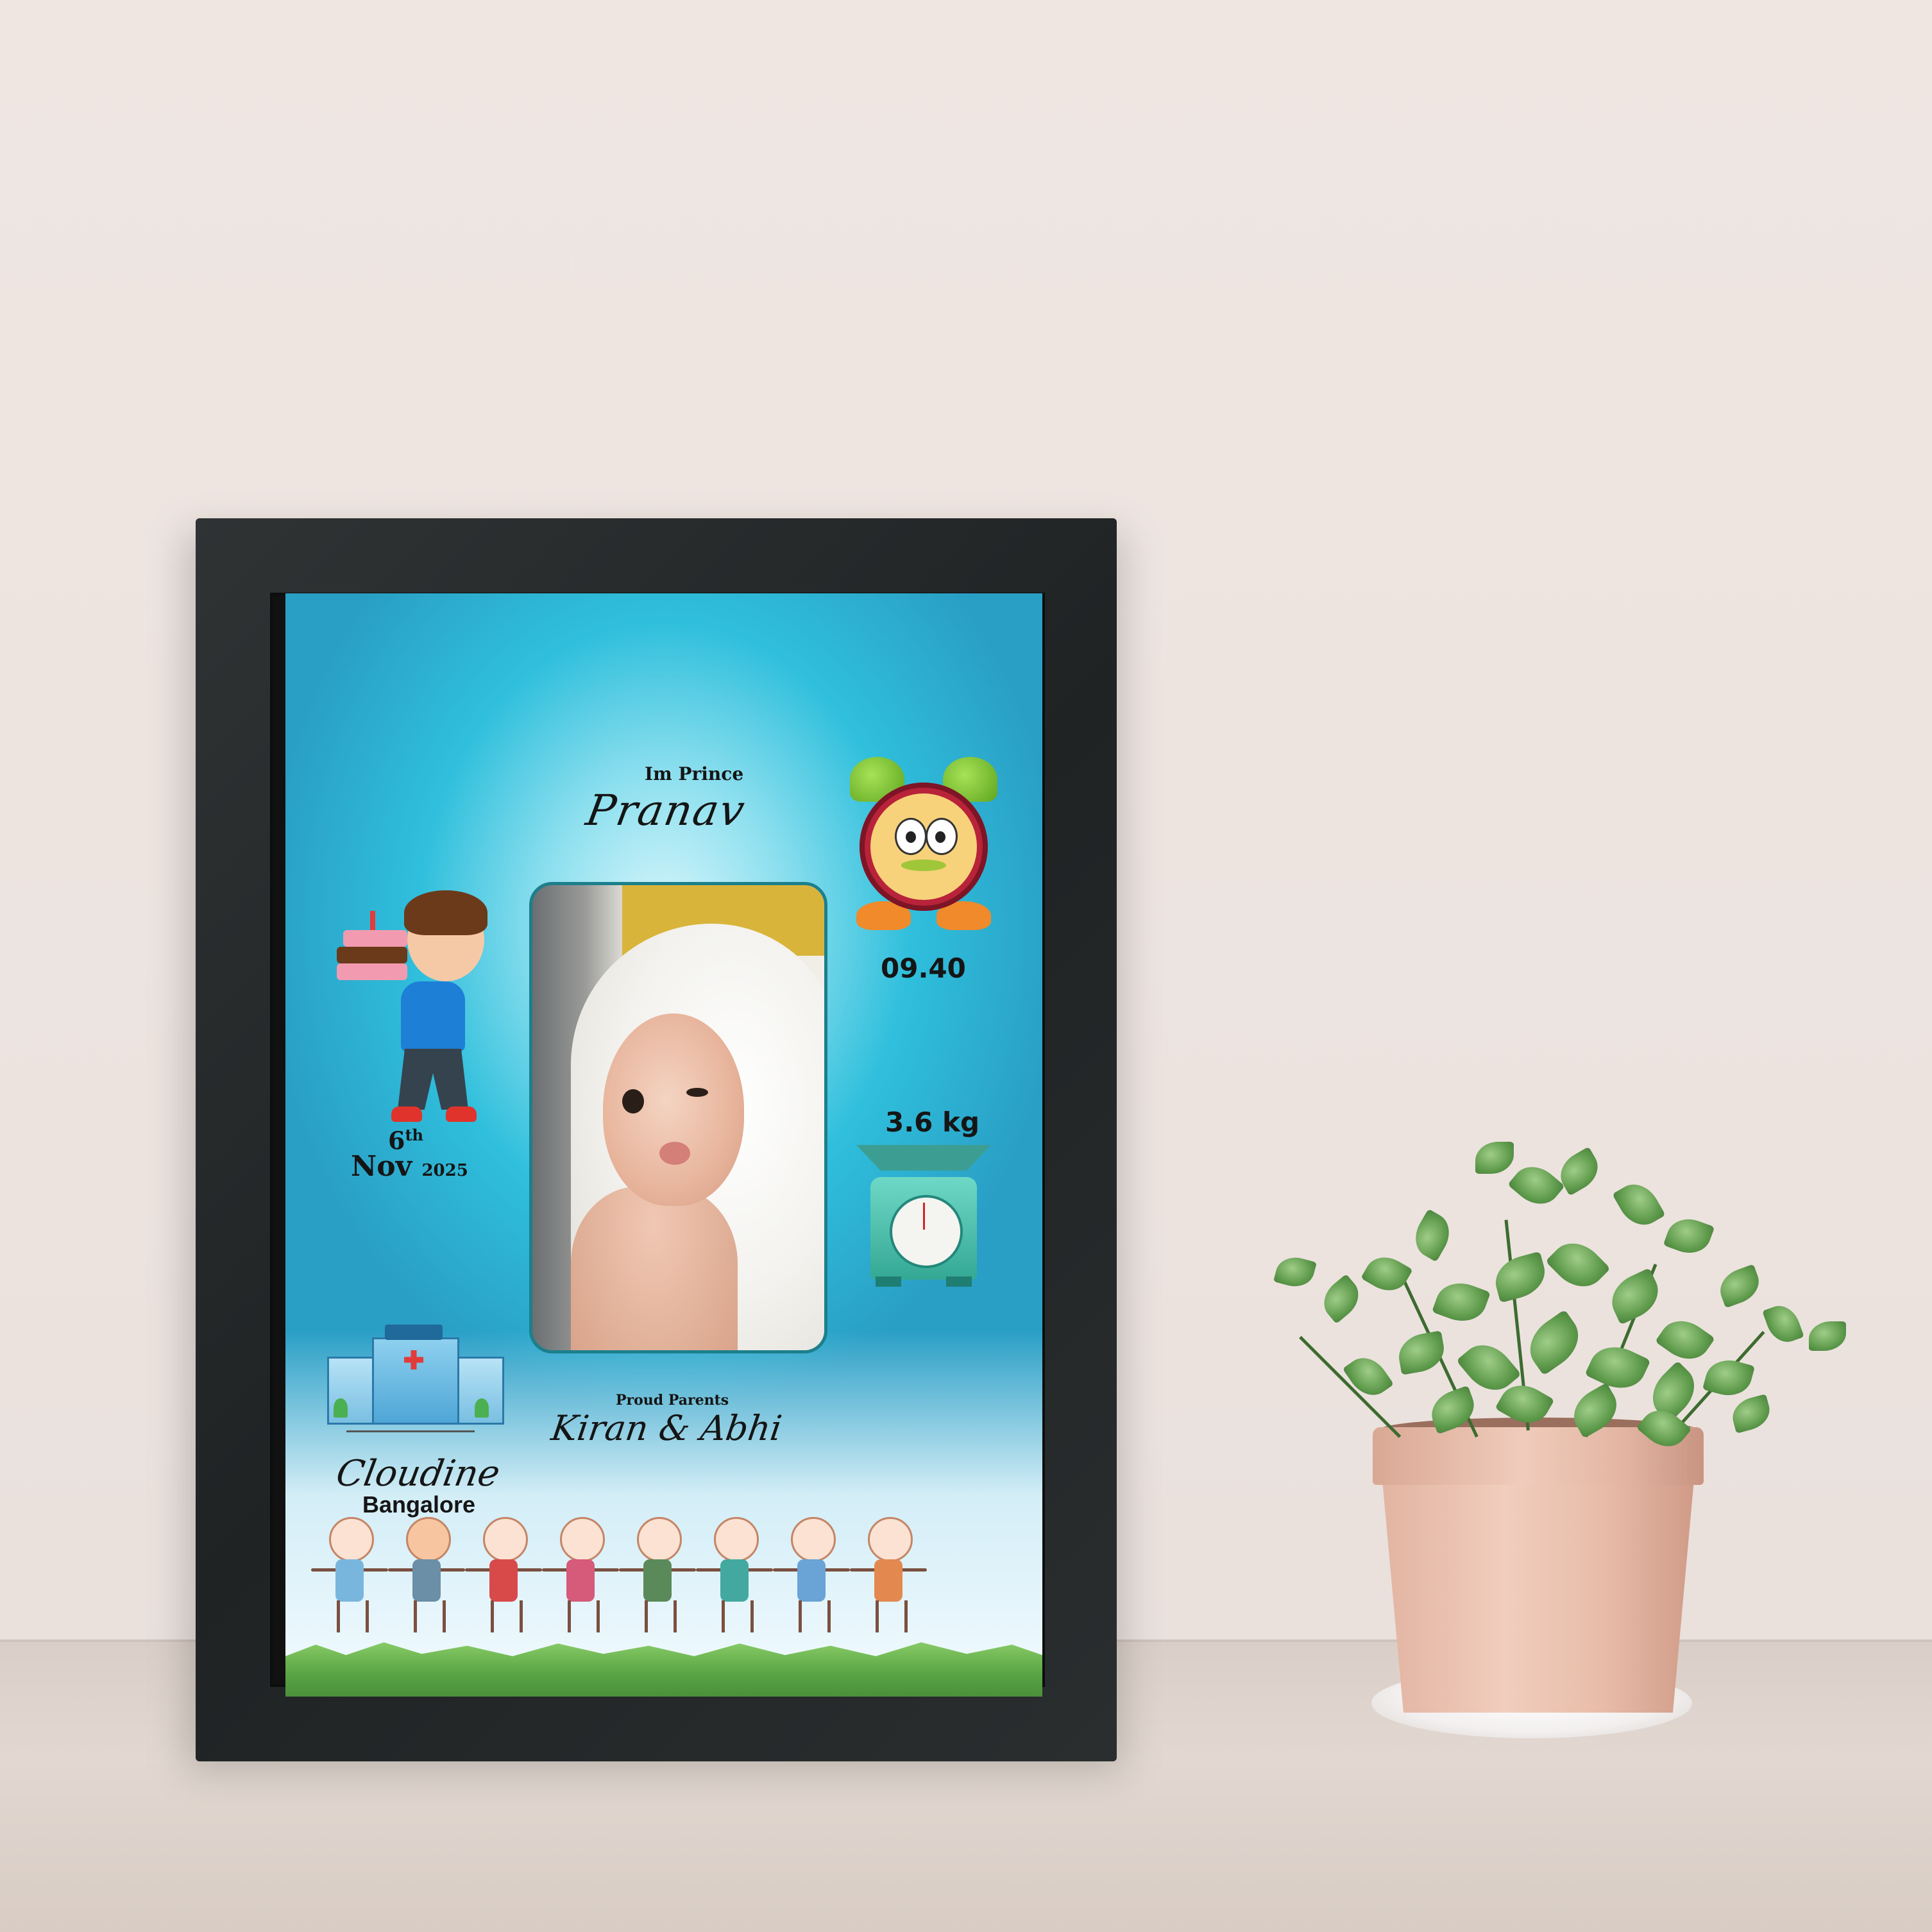  What do you see at coordinates (674, 1153) in the screenshot?
I see `baby-mouth` at bounding box center [674, 1153].